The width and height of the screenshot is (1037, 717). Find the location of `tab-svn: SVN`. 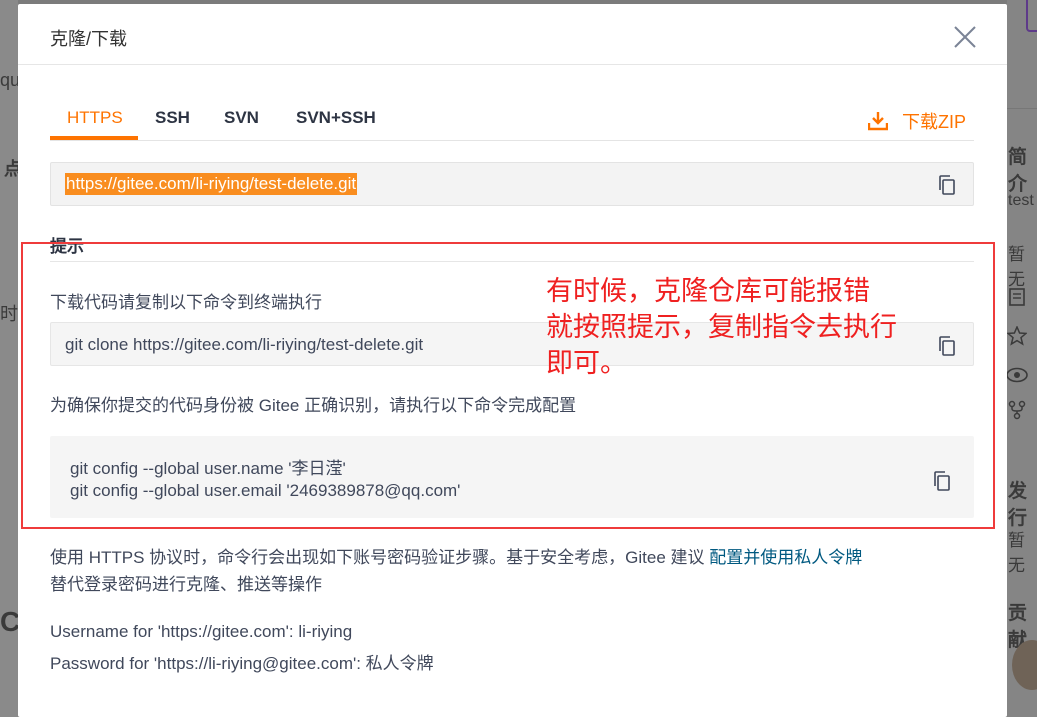

tab-svn: SVN is located at coordinates (241, 118).